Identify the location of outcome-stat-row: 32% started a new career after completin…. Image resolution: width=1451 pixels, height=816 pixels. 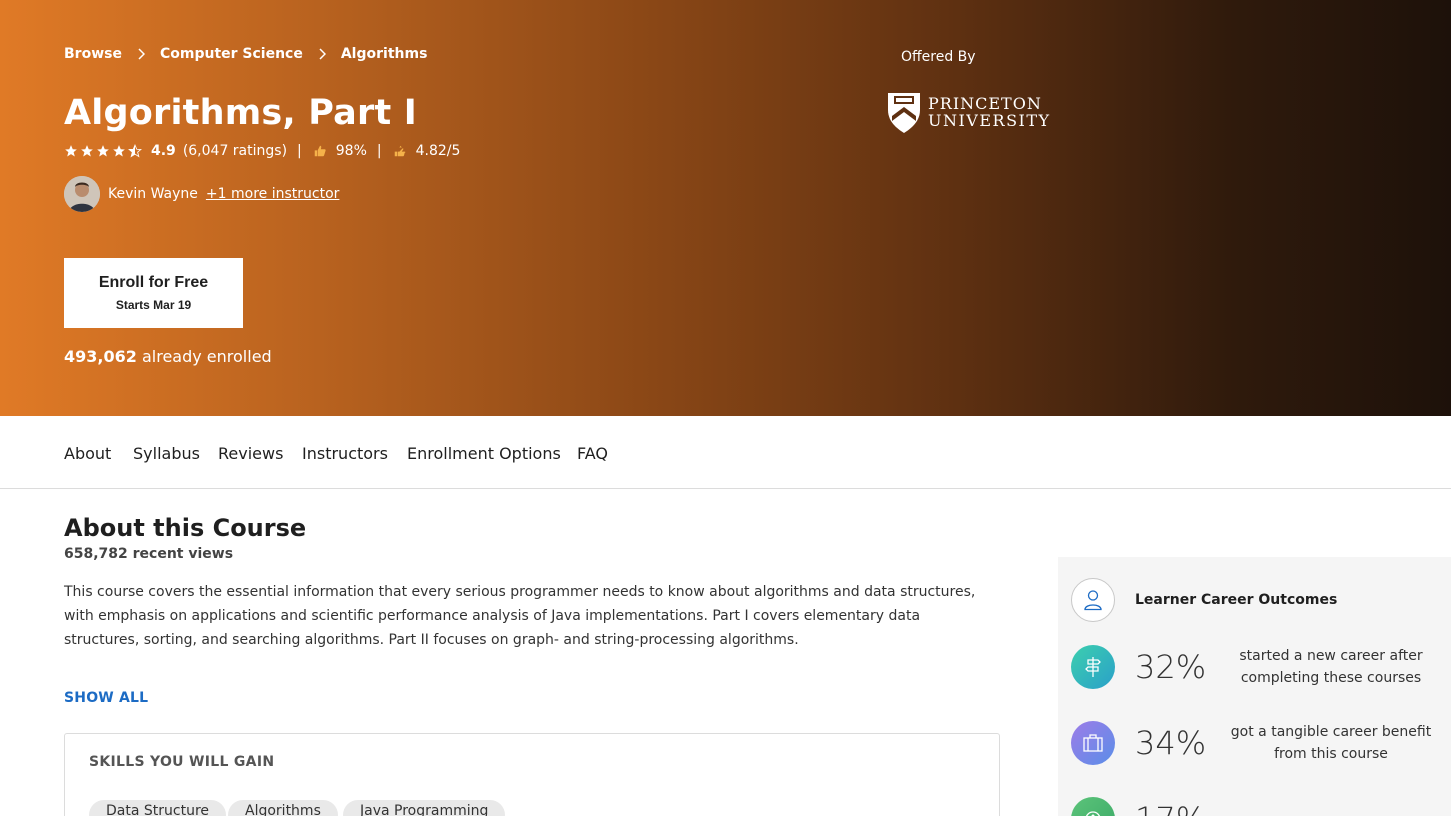
(1261, 667).